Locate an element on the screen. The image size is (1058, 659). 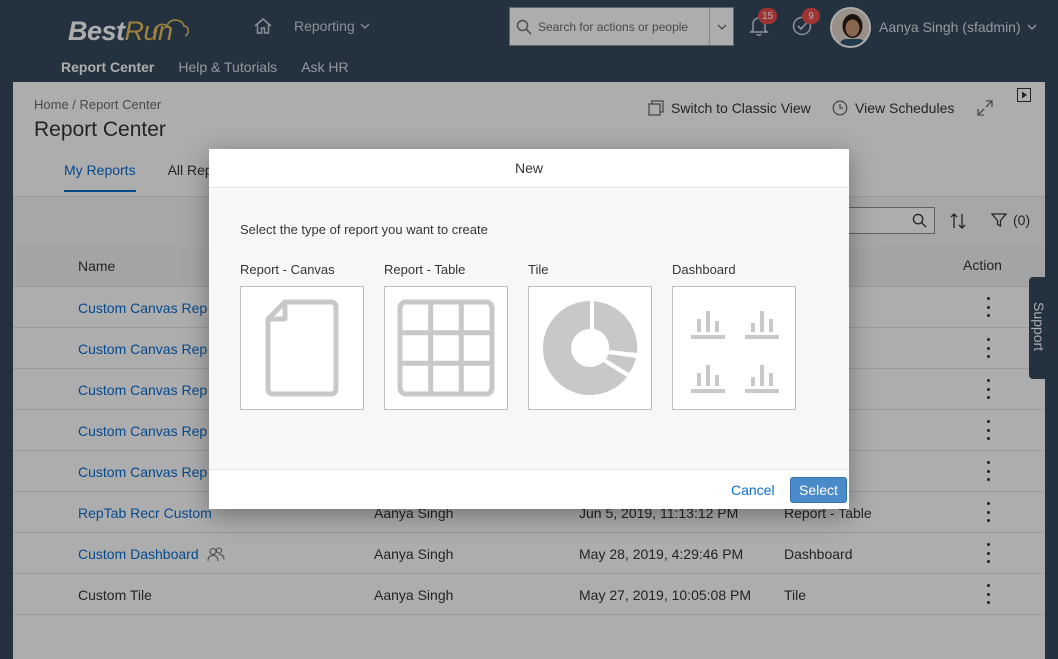
dialog-title: New is located at coordinates (528, 168).